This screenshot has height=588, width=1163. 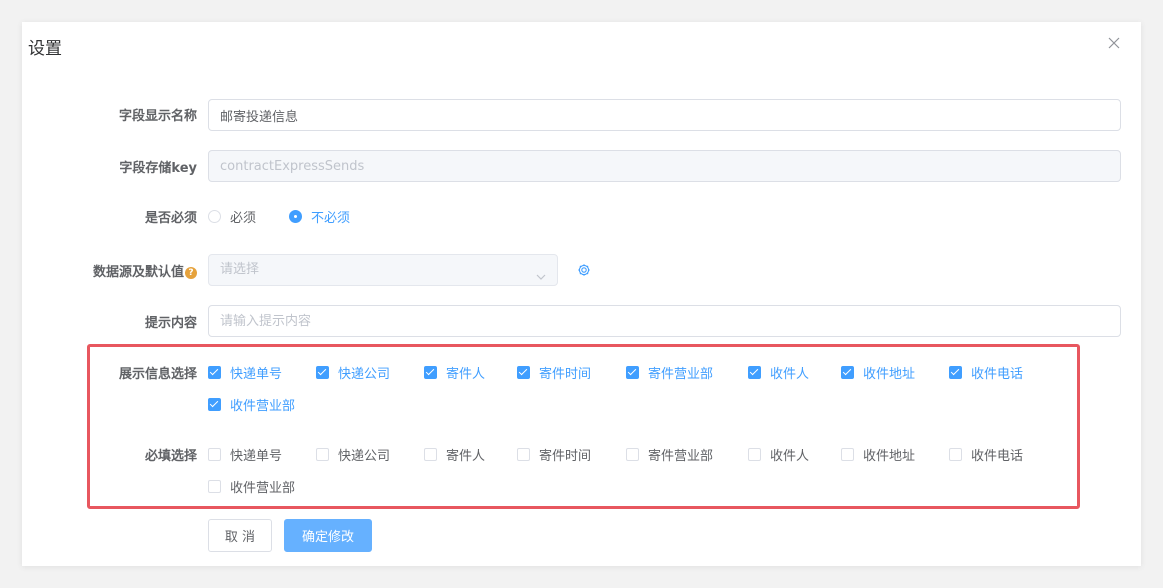 What do you see at coordinates (790, 456) in the screenshot?
I see `required-select-checkbox-label: 收件人` at bounding box center [790, 456].